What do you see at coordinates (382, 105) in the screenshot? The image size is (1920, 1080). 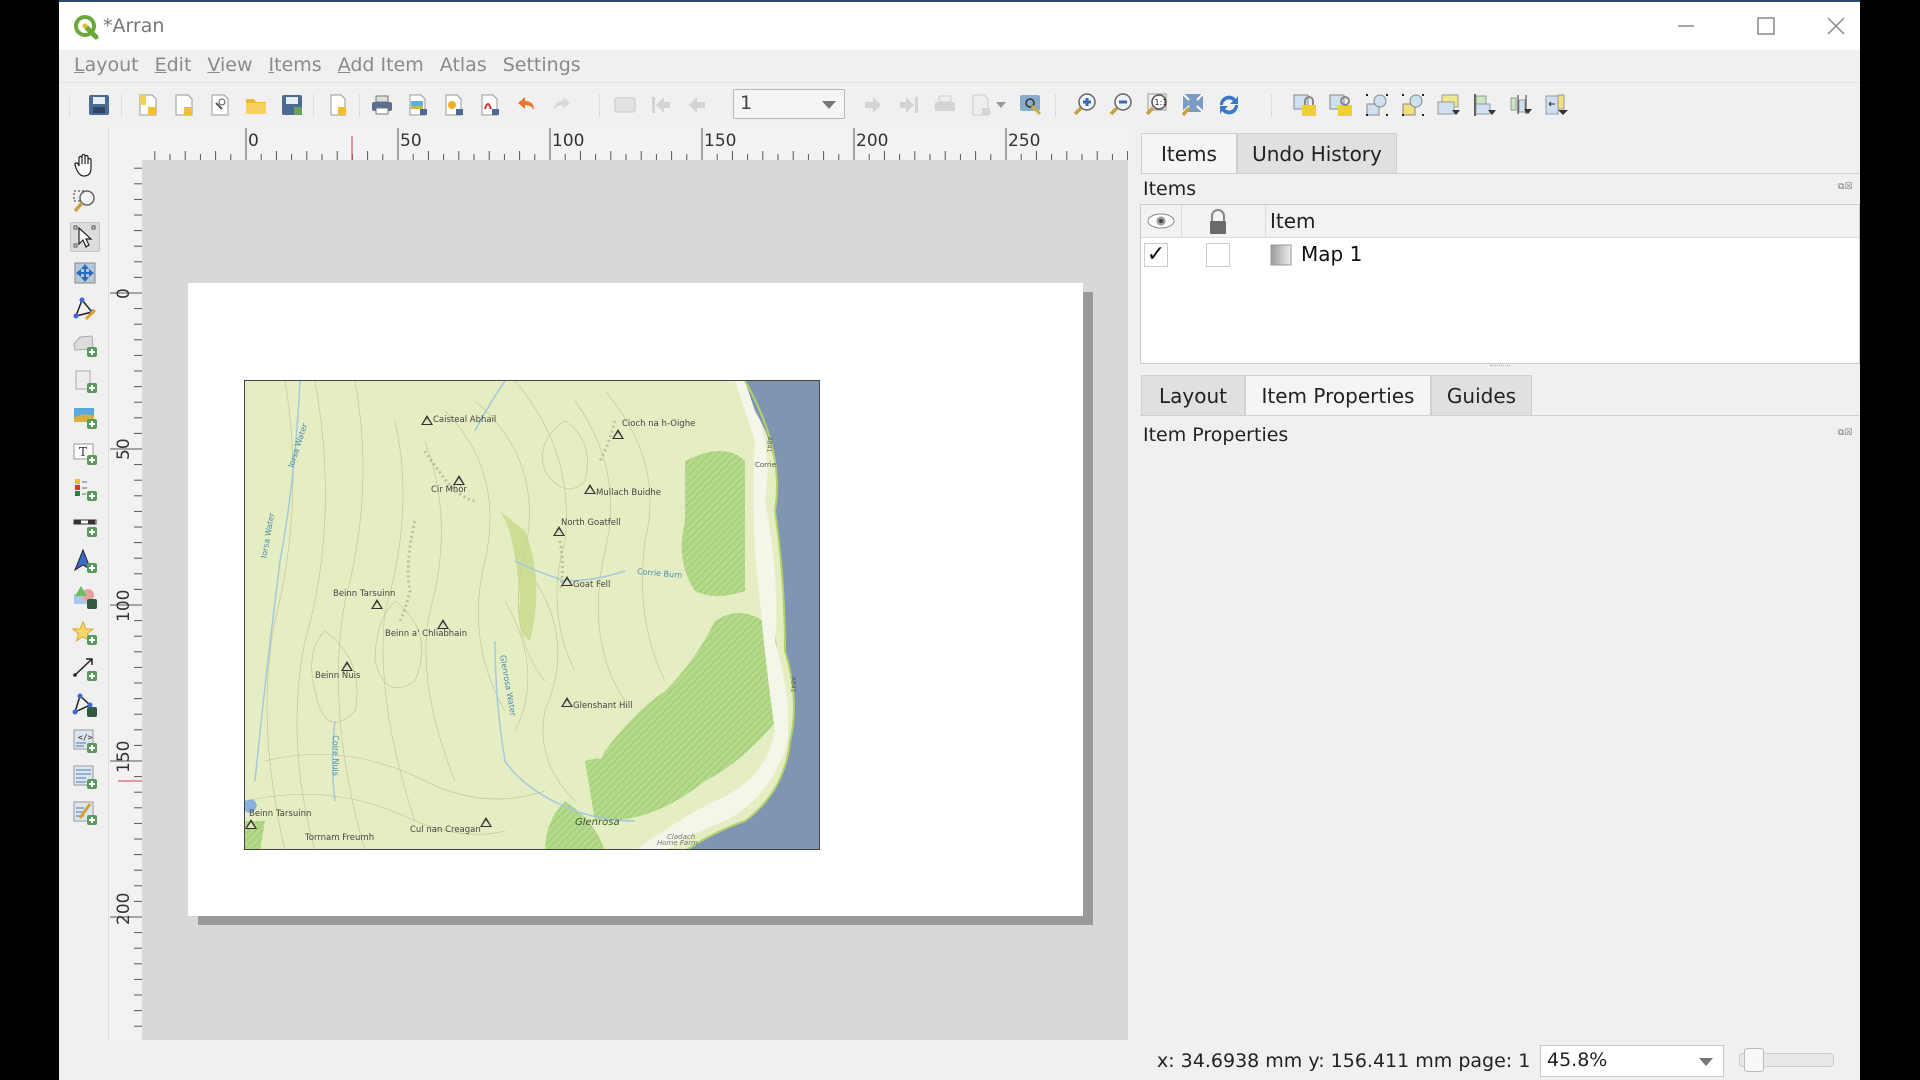 I see `print-button` at bounding box center [382, 105].